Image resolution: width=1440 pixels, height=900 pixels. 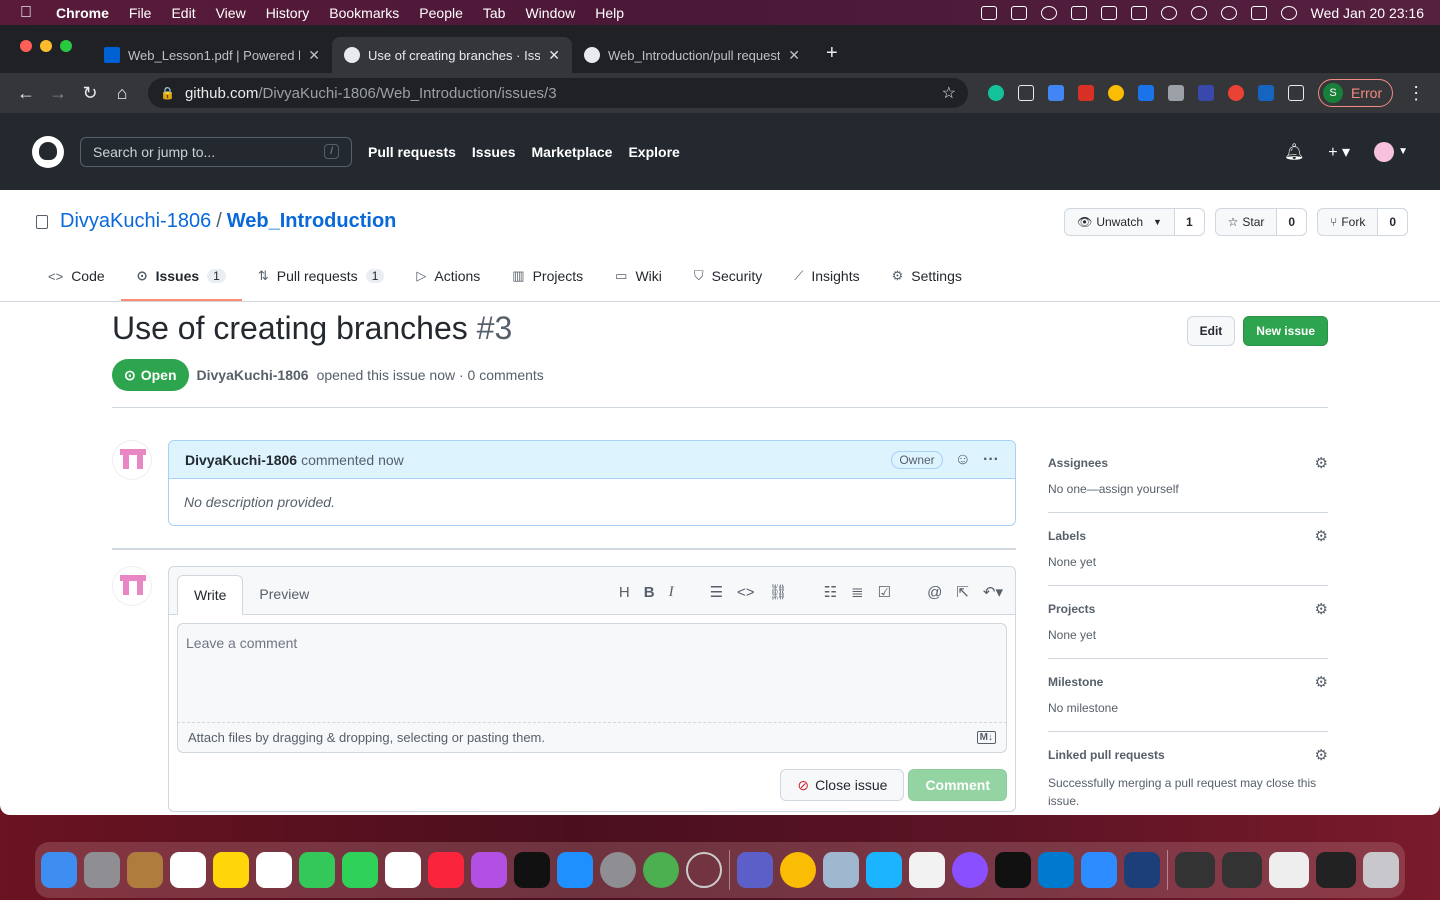 I want to click on italic-icon: I, so click(x=671, y=592).